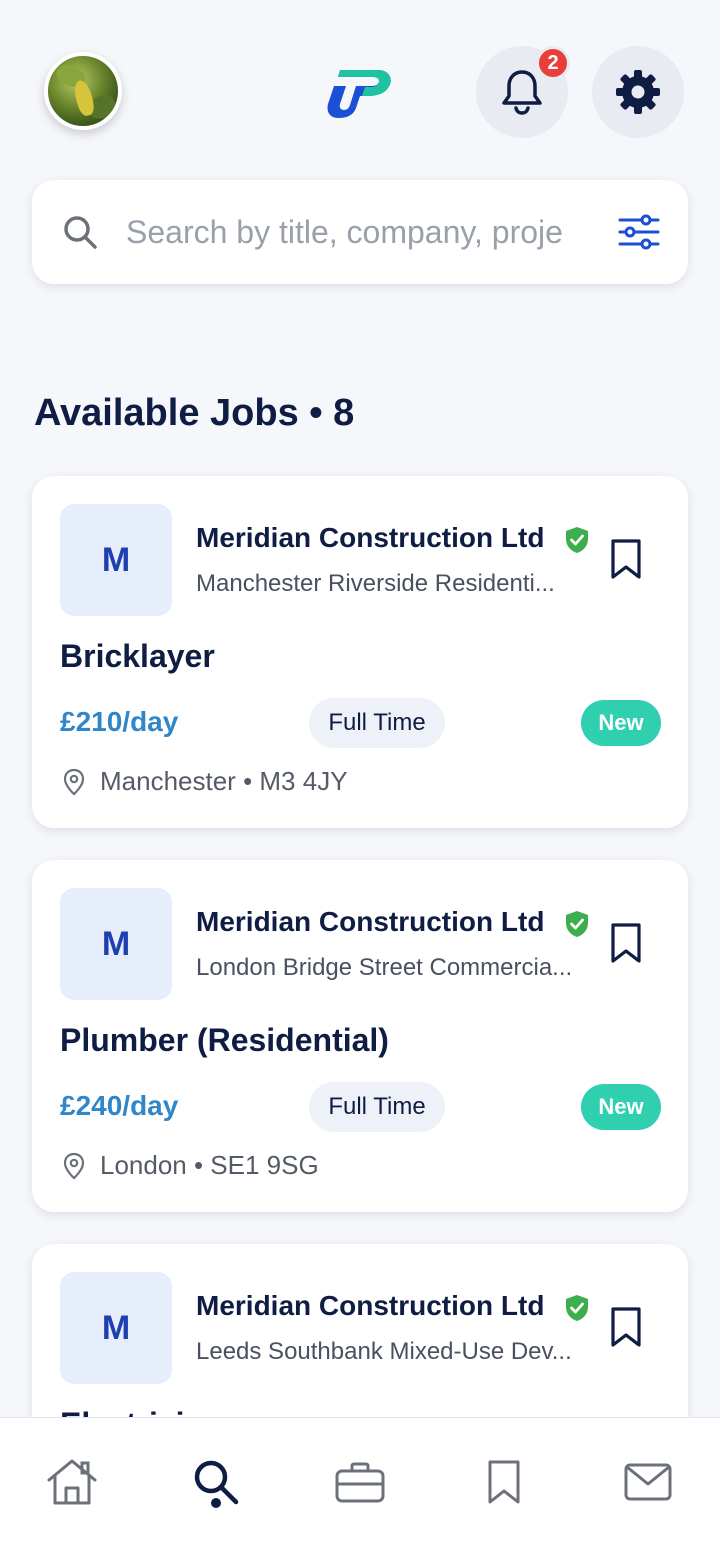  I want to click on search-input: Search by title, company, proje, so click(360, 232).